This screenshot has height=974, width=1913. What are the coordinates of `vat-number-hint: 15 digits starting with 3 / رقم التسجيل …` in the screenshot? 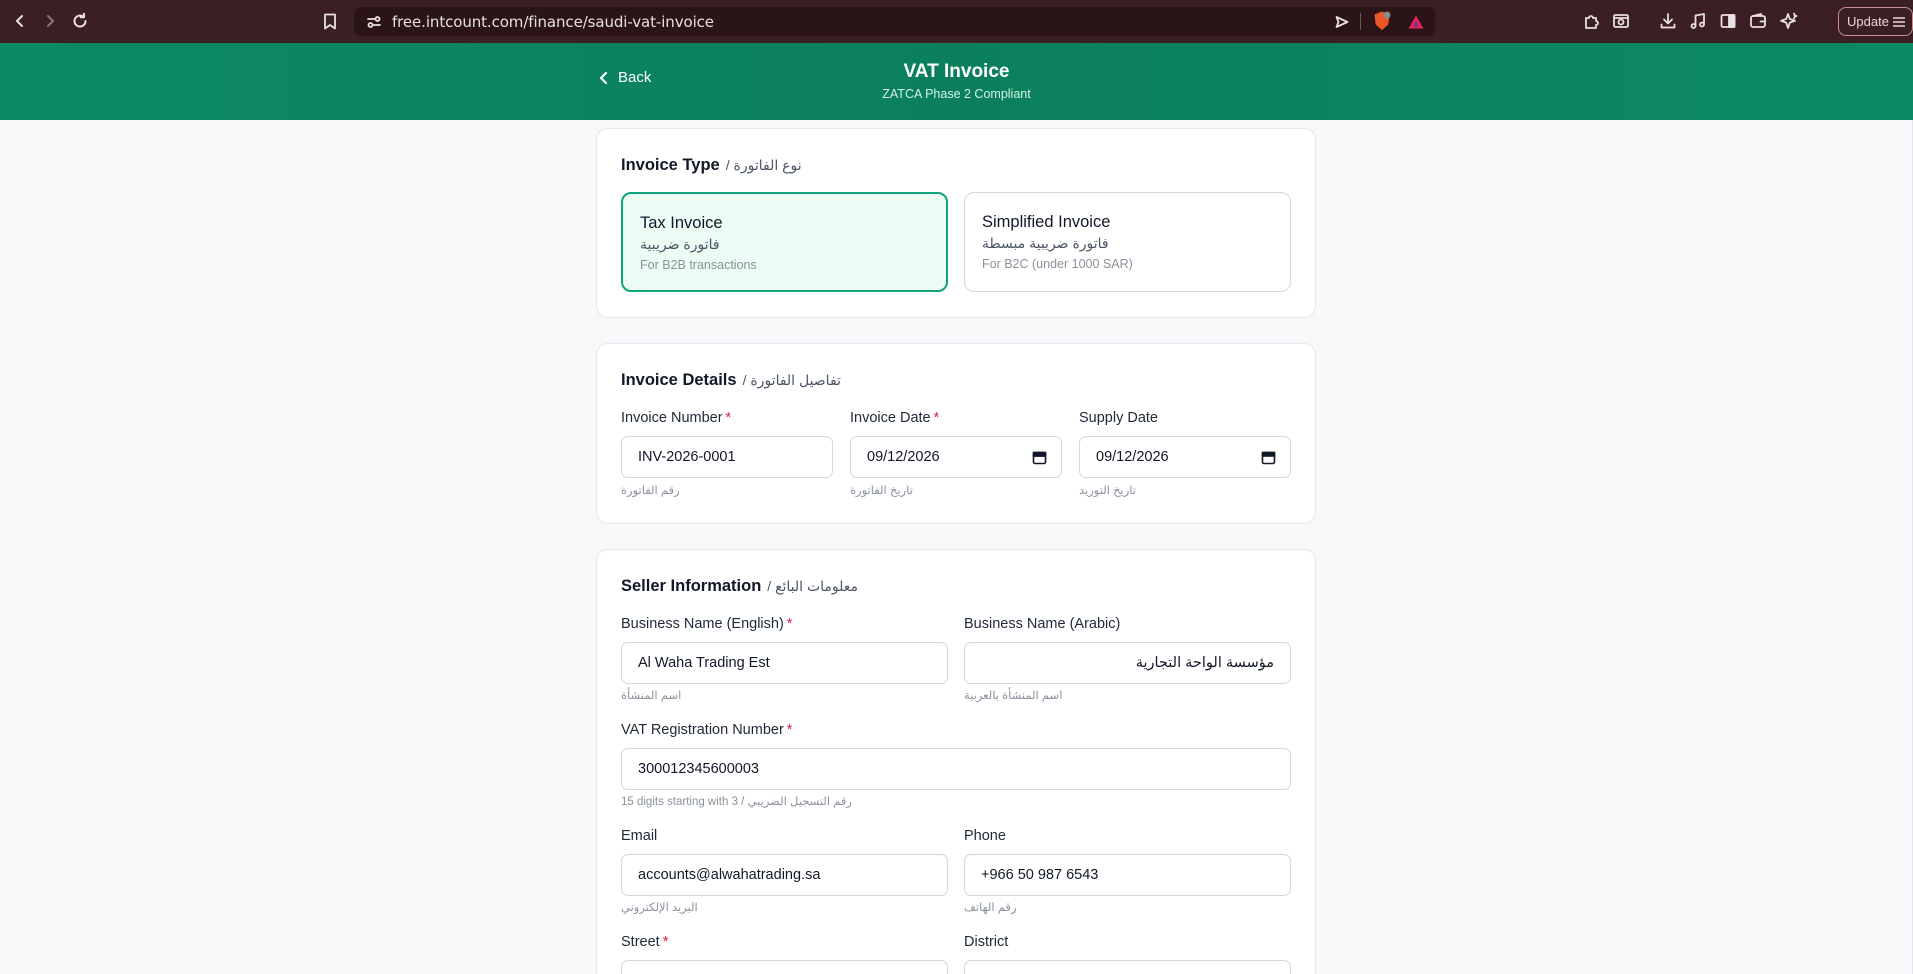 It's located at (736, 802).